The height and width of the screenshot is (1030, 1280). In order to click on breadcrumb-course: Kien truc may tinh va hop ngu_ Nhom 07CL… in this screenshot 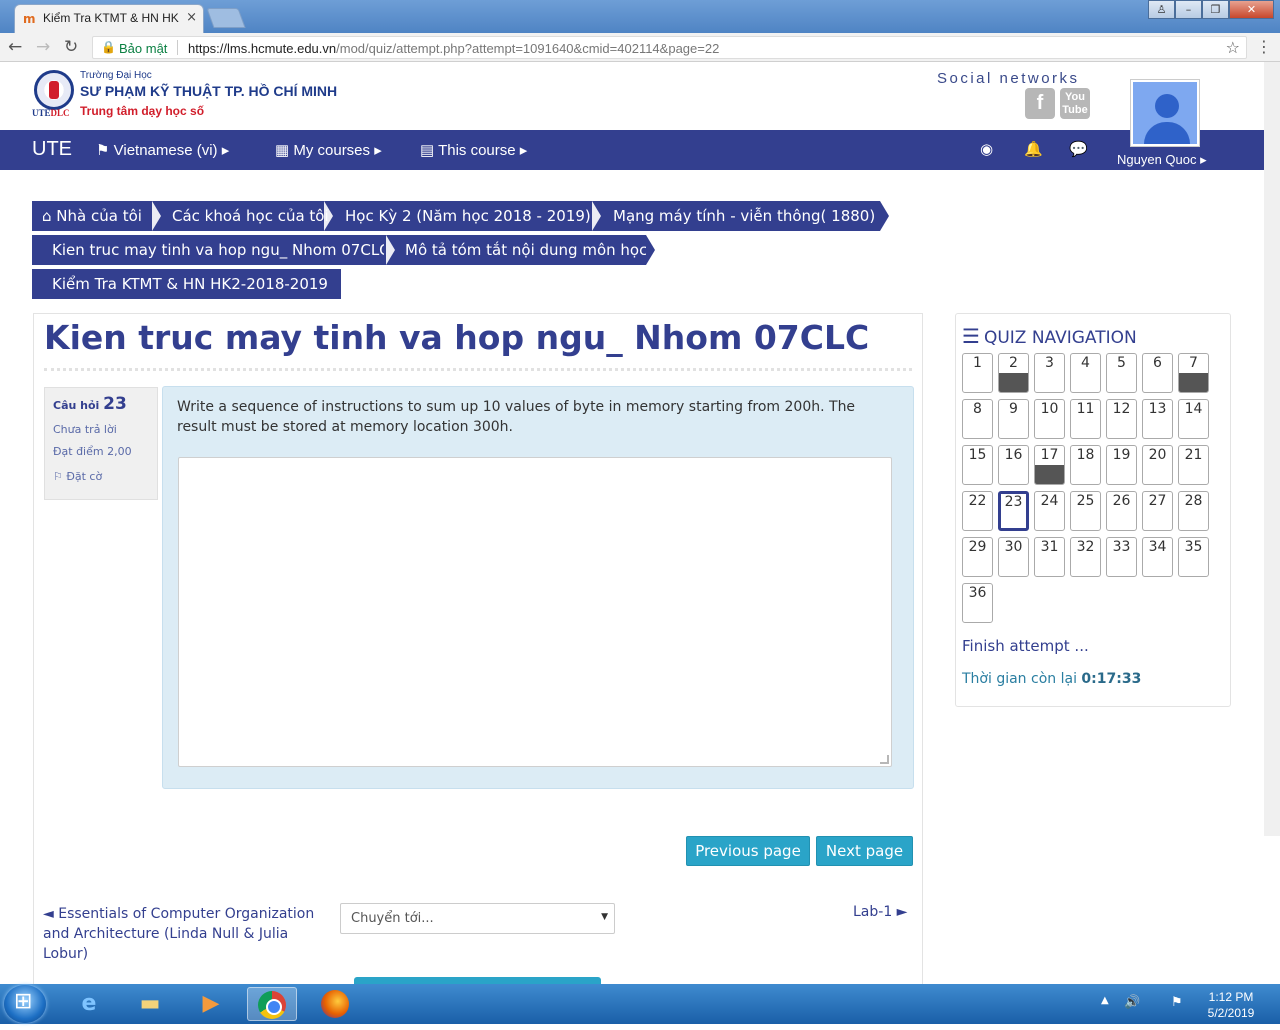, I will do `click(211, 250)`.